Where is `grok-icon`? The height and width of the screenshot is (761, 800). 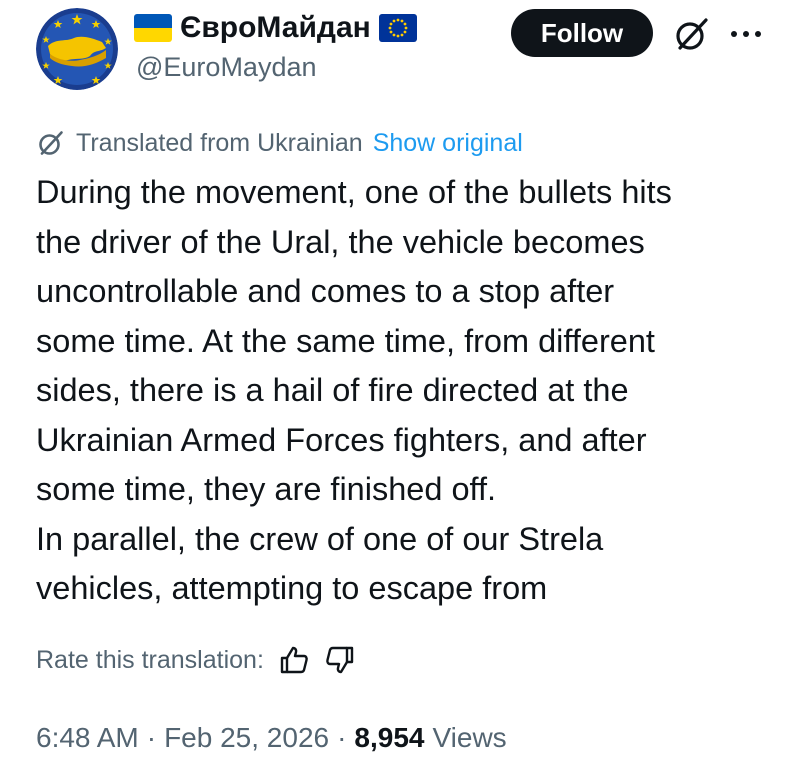
grok-icon is located at coordinates (692, 34).